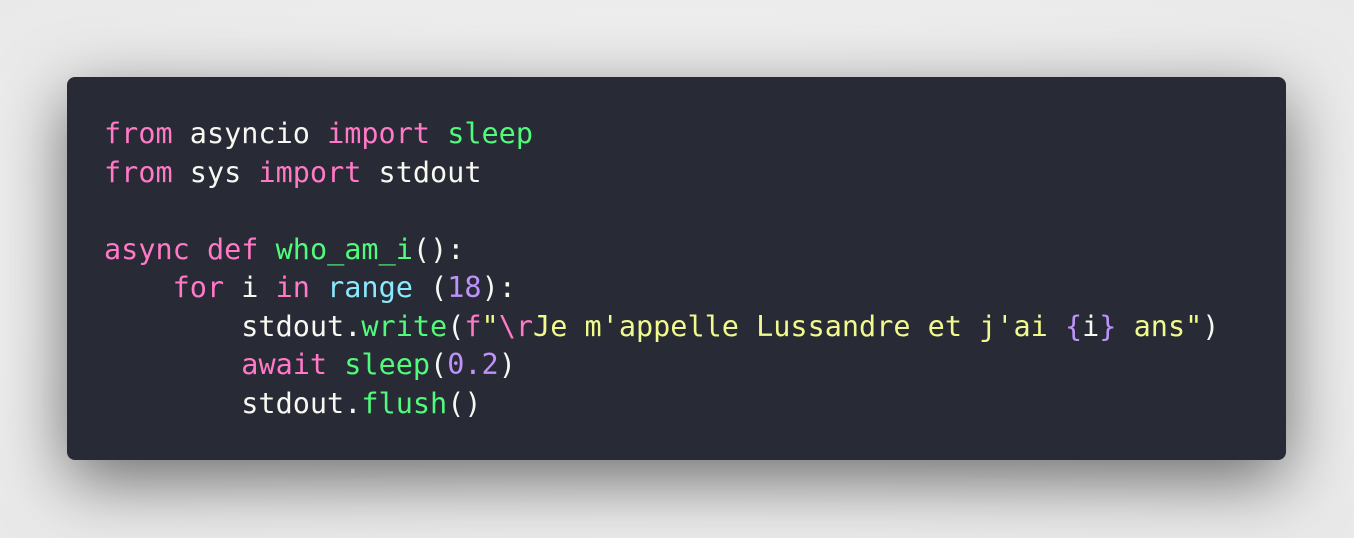  I want to click on code-token-txt: ():, so click(438, 249).